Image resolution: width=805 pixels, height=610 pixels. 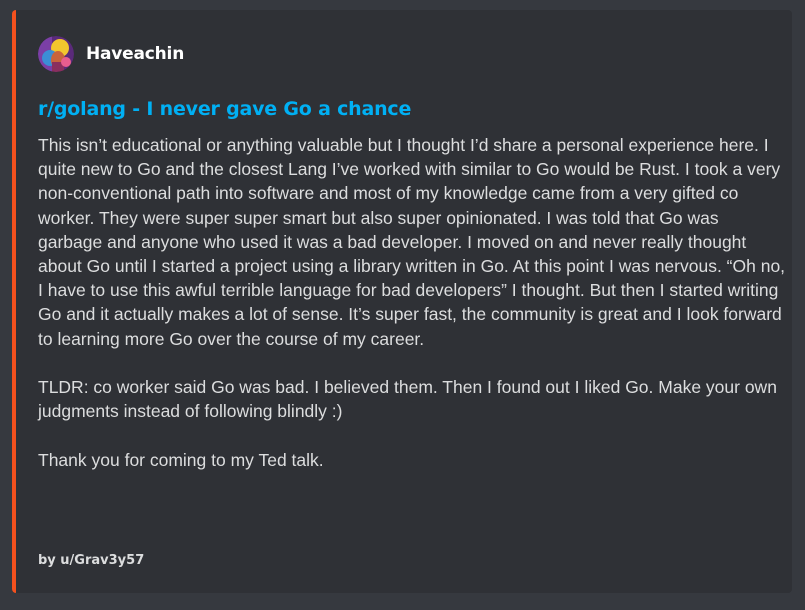 I want to click on author-name: Haveachin, so click(x=135, y=54).